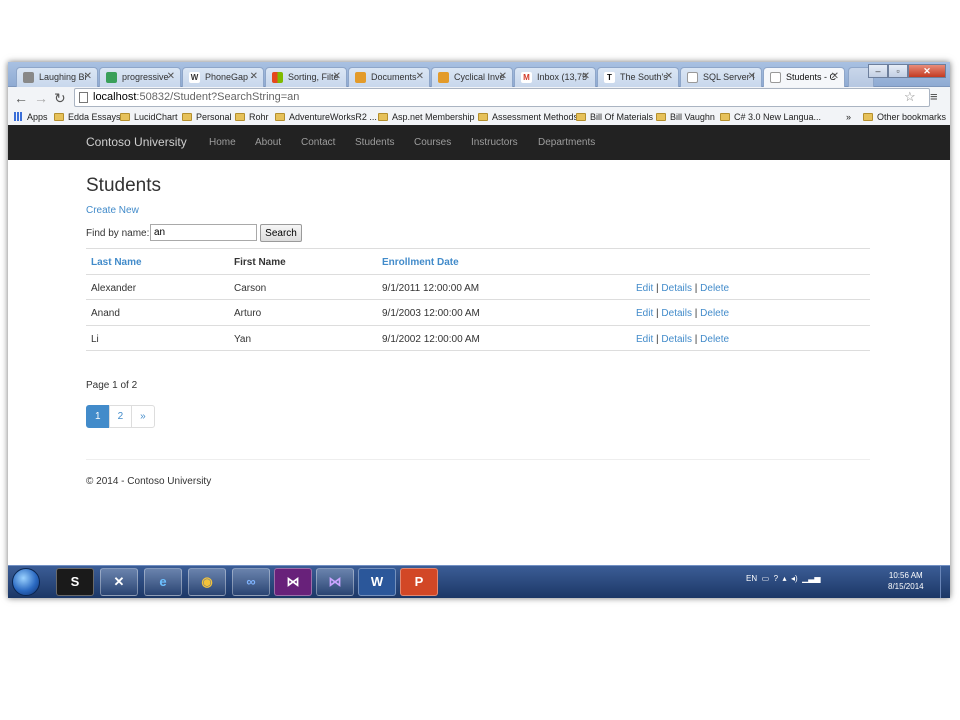 The image size is (960, 720). What do you see at coordinates (203, 232) in the screenshot?
I see `search-input` at bounding box center [203, 232].